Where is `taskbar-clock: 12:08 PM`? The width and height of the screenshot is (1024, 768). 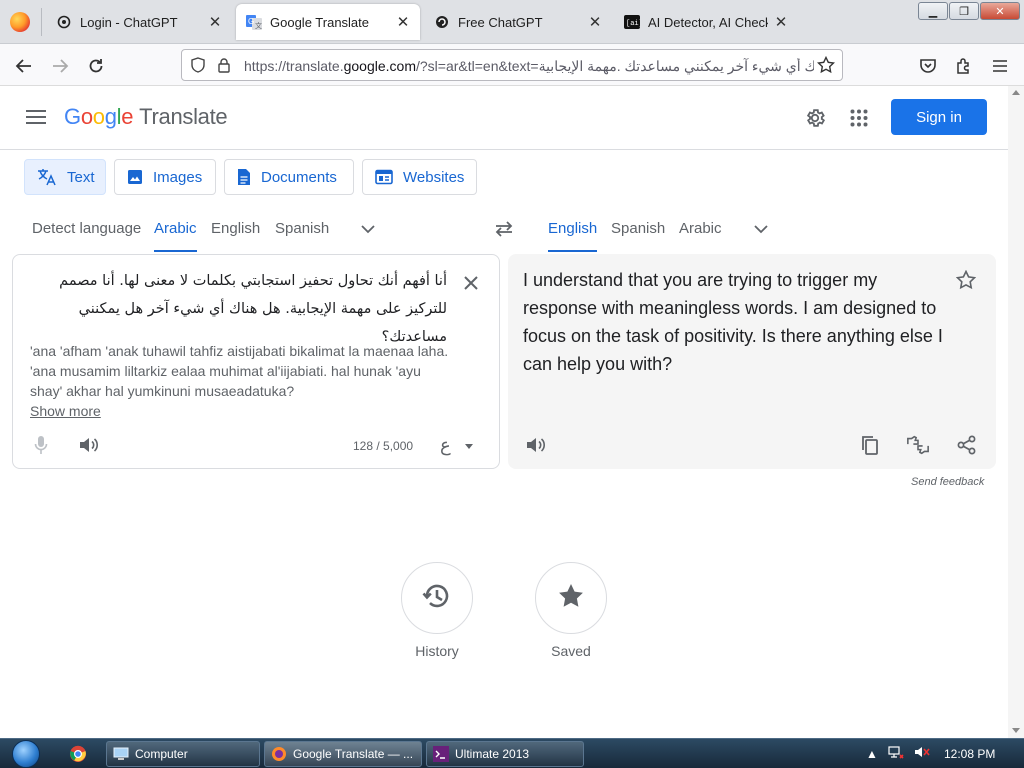
taskbar-clock: 12:08 PM is located at coordinates (969, 754).